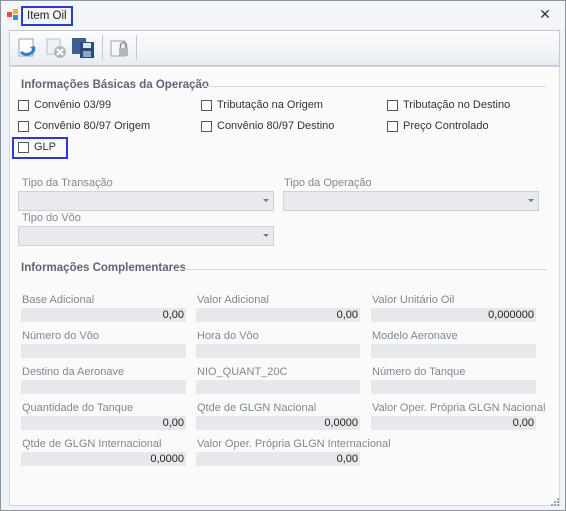 The width and height of the screenshot is (566, 511). Describe the element at coordinates (73, 372) in the screenshot. I see `destino-aeronave-label: Destino da Aeronave` at that location.